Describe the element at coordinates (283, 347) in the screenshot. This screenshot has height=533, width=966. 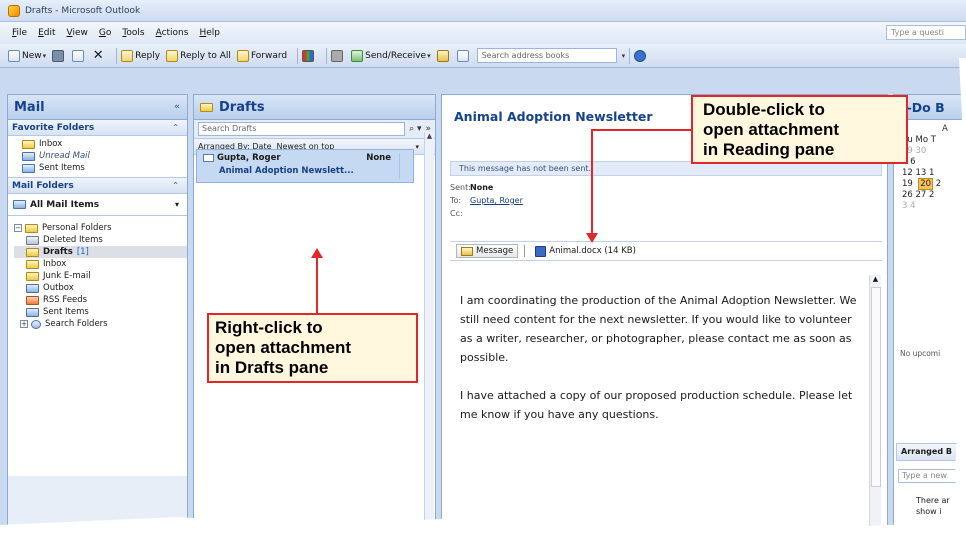
I see `callout-line: open attachment` at that location.